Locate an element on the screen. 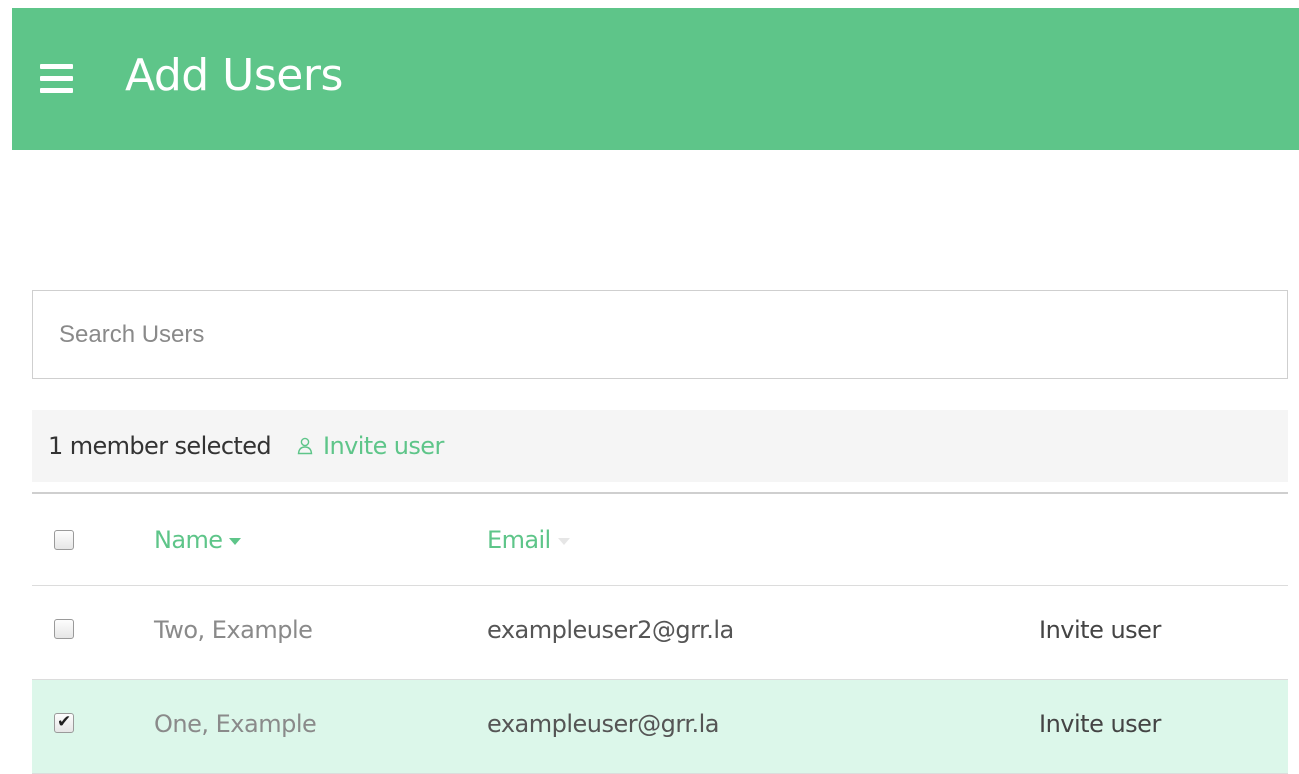  user-name: One, Example is located at coordinates (235, 724).